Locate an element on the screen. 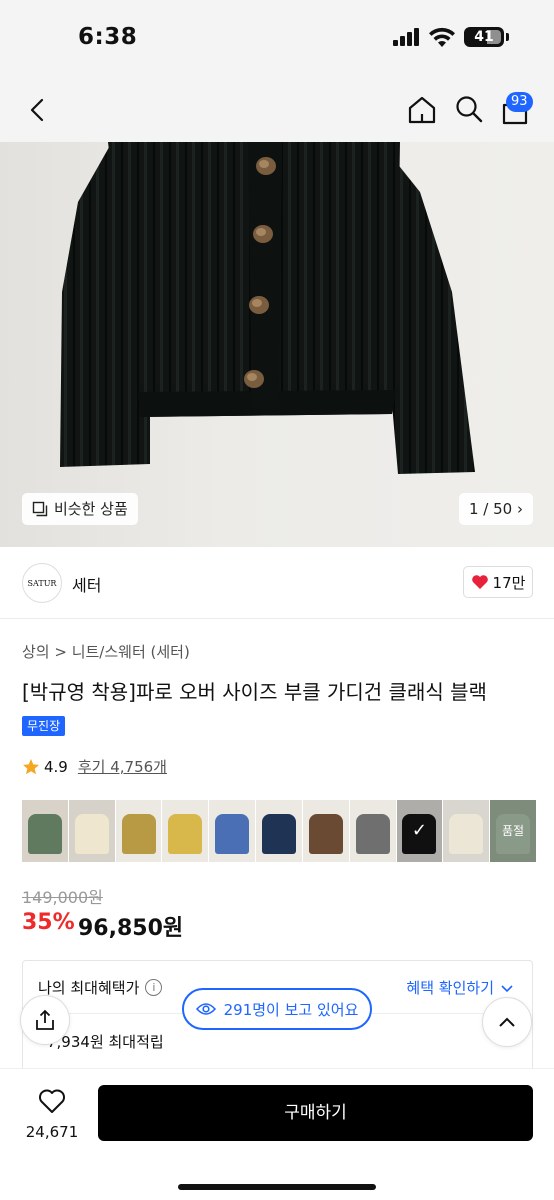  color-swatch-yellow is located at coordinates (185, 831).